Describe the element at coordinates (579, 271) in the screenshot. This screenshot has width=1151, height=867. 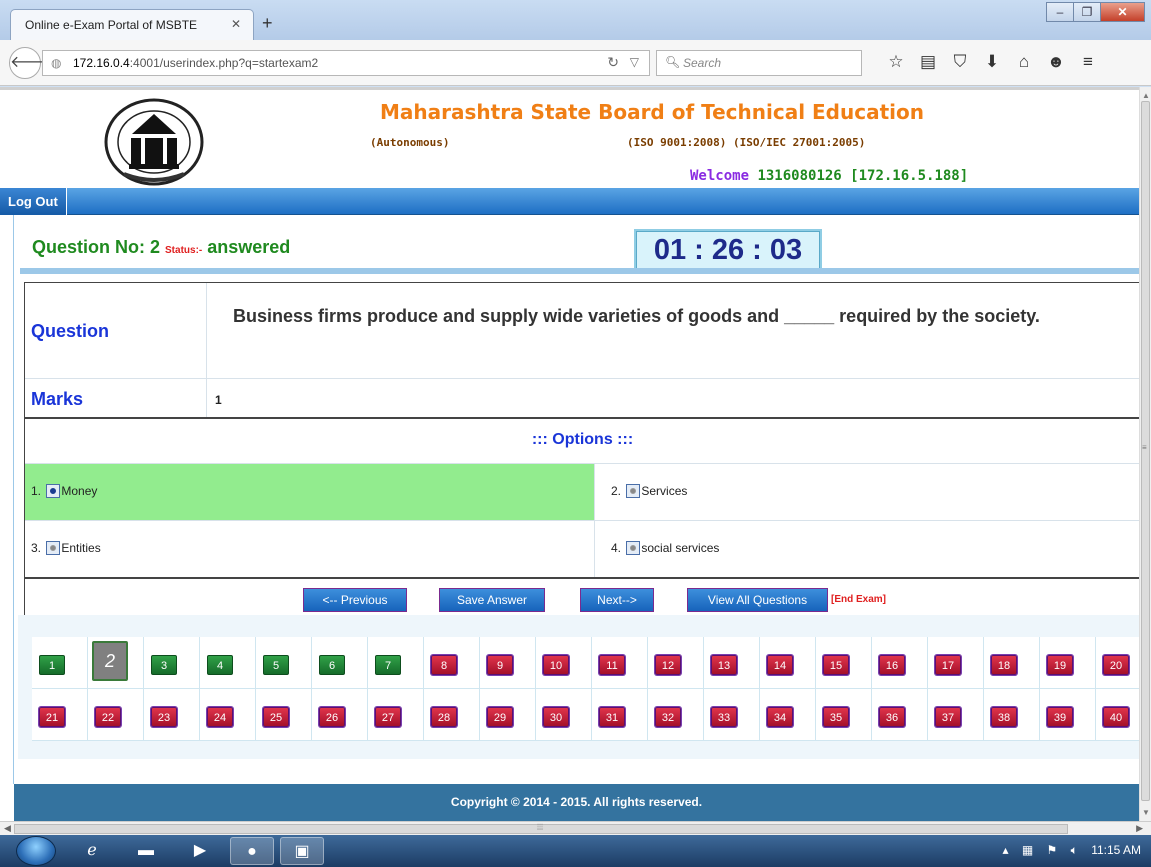
I see `divider` at that location.